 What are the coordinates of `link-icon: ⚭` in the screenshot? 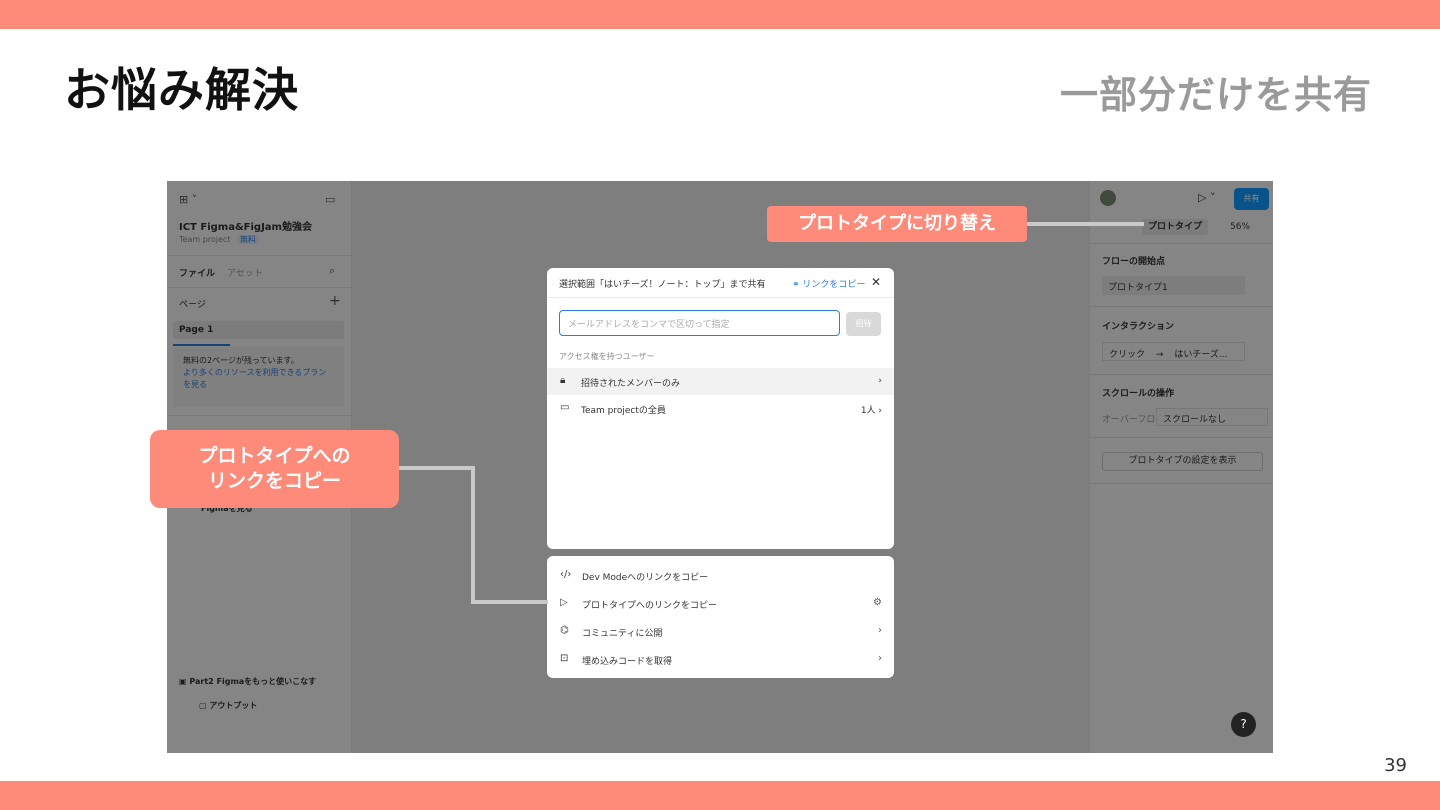 It's located at (797, 285).